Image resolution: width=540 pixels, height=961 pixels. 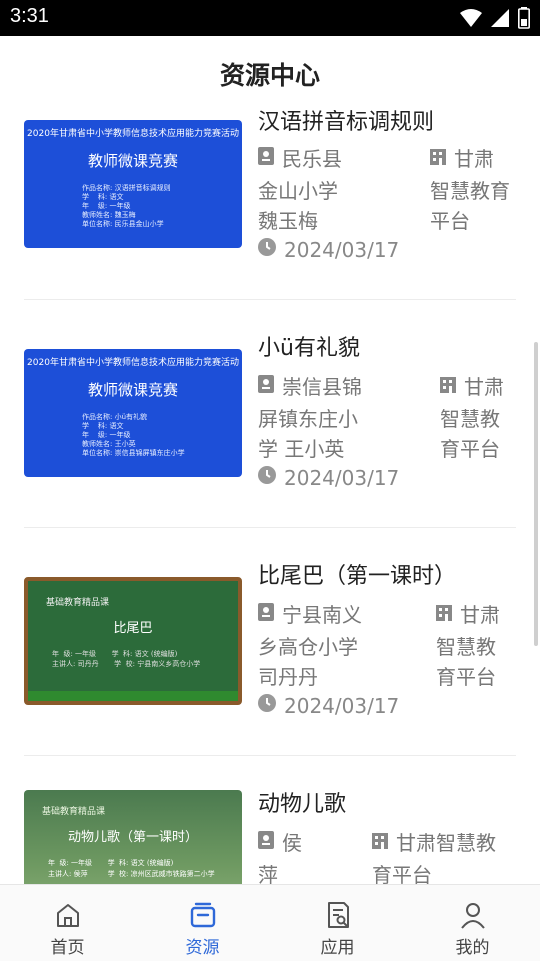 What do you see at coordinates (500, 18) in the screenshot?
I see `signal-icon` at bounding box center [500, 18].